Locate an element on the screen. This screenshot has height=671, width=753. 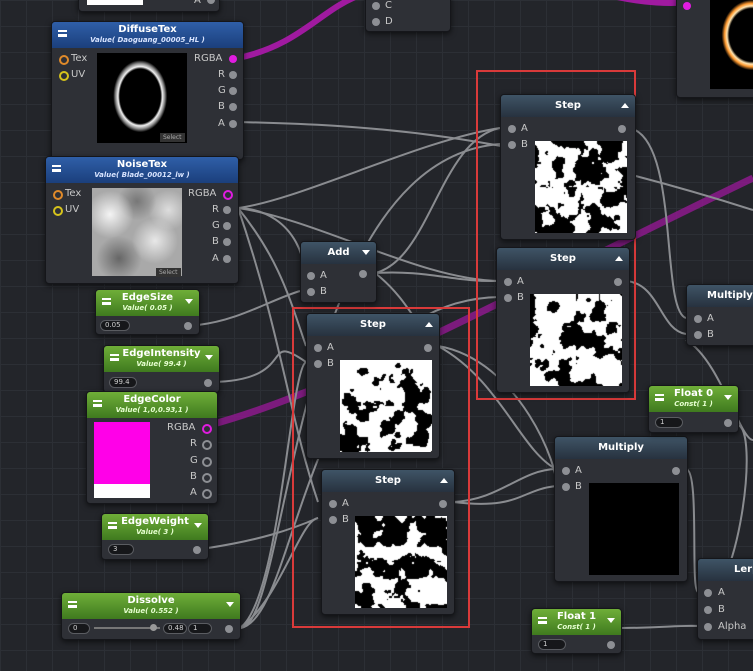
node-step-1: Step A B is located at coordinates (568, 167).